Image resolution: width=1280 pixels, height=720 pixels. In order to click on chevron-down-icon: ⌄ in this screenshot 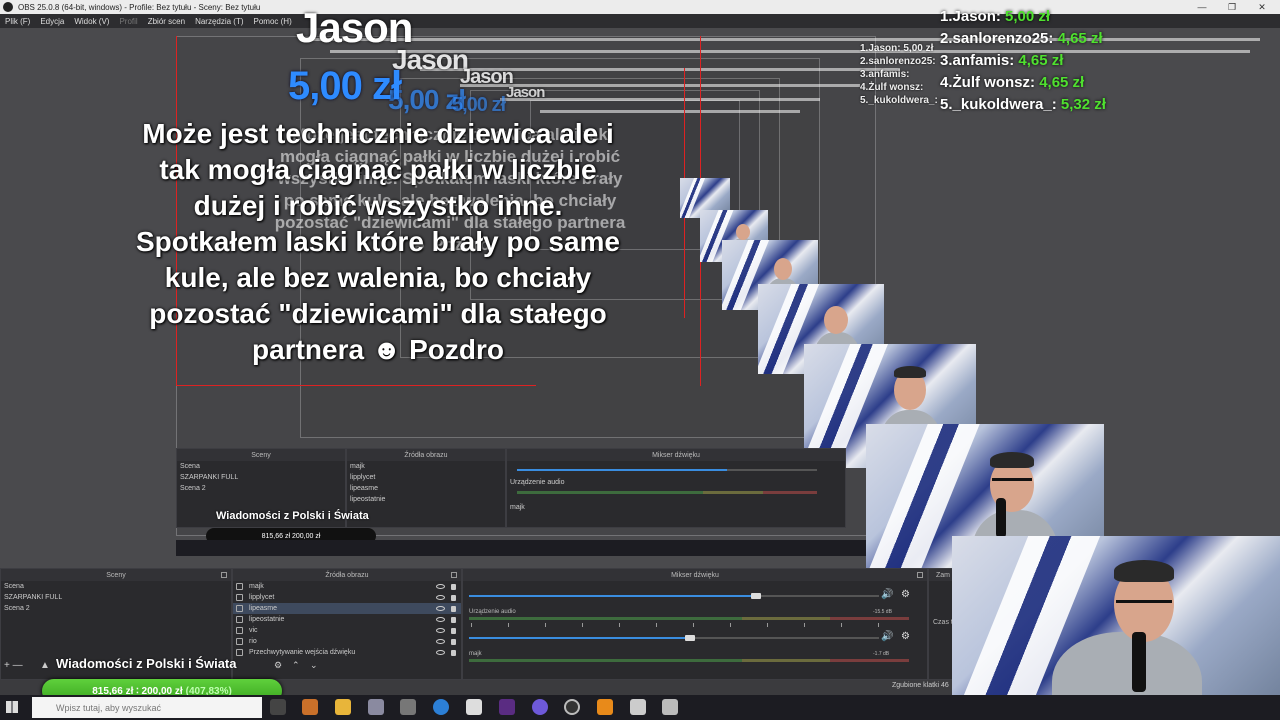, I will do `click(314, 665)`.